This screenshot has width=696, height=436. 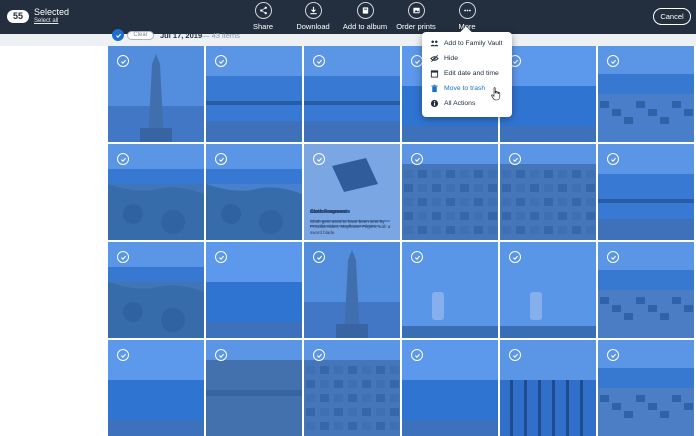 I want to click on download-button: Download, so click(x=313, y=16).